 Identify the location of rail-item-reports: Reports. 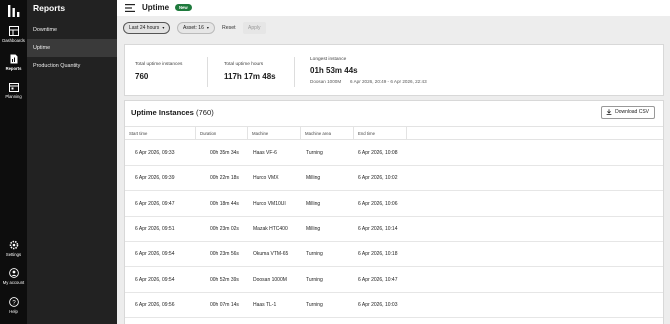
(13, 62).